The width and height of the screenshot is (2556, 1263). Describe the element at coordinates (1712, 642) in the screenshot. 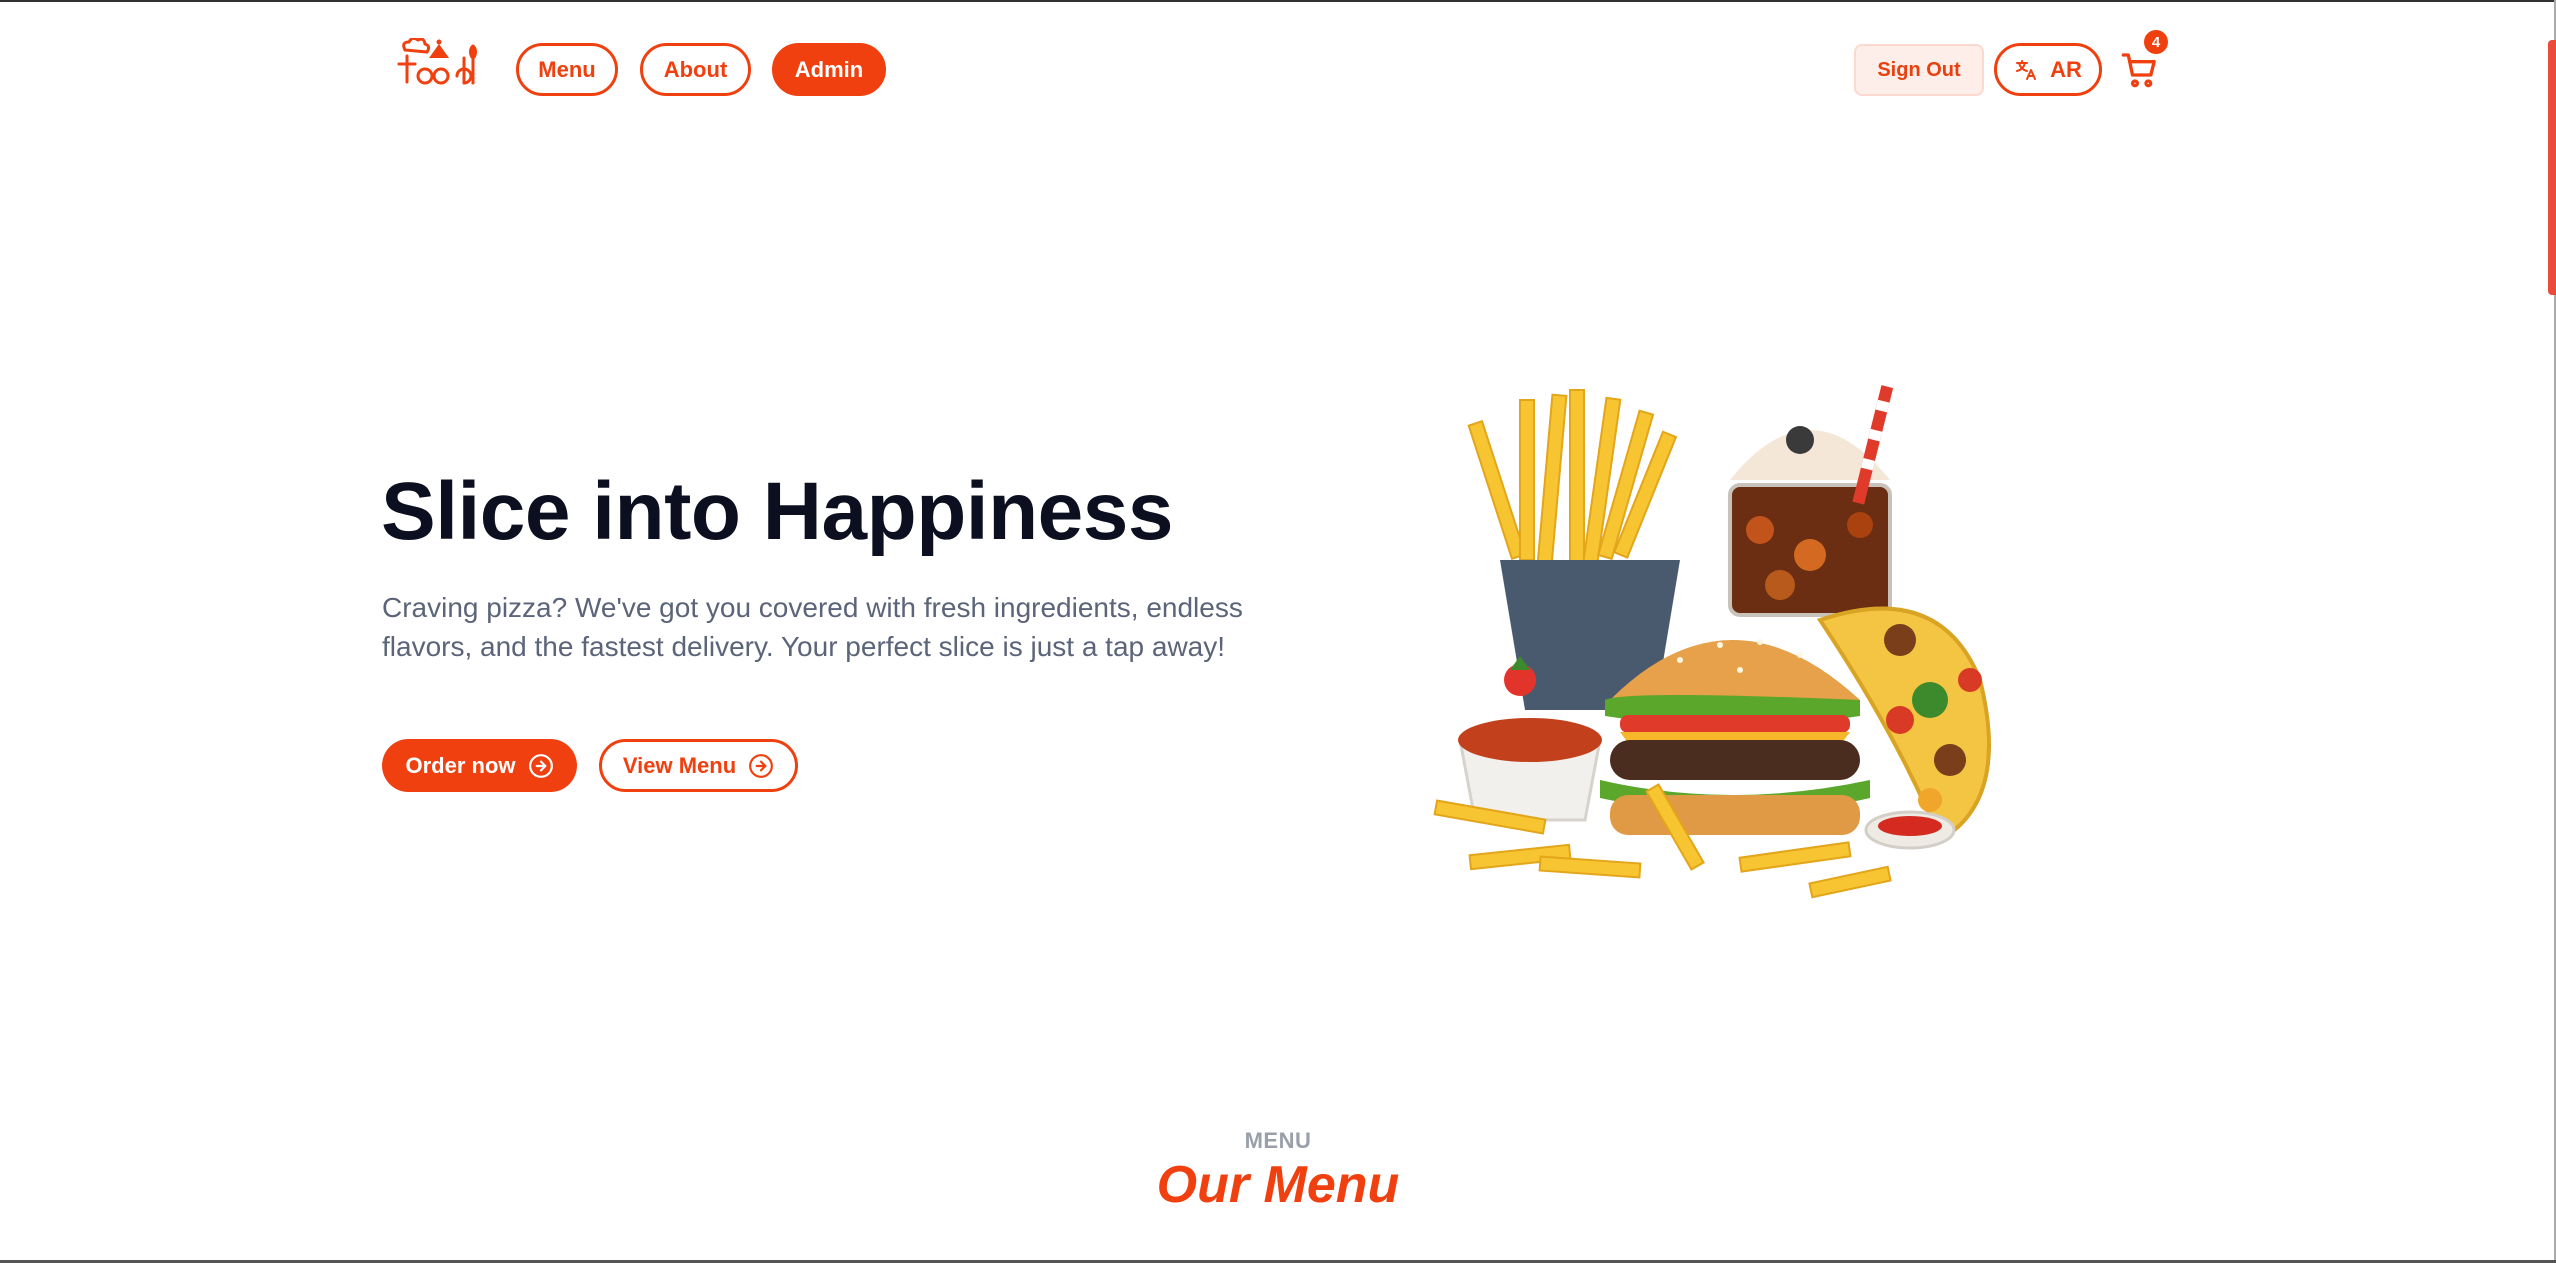

I see `hero-food-image` at that location.